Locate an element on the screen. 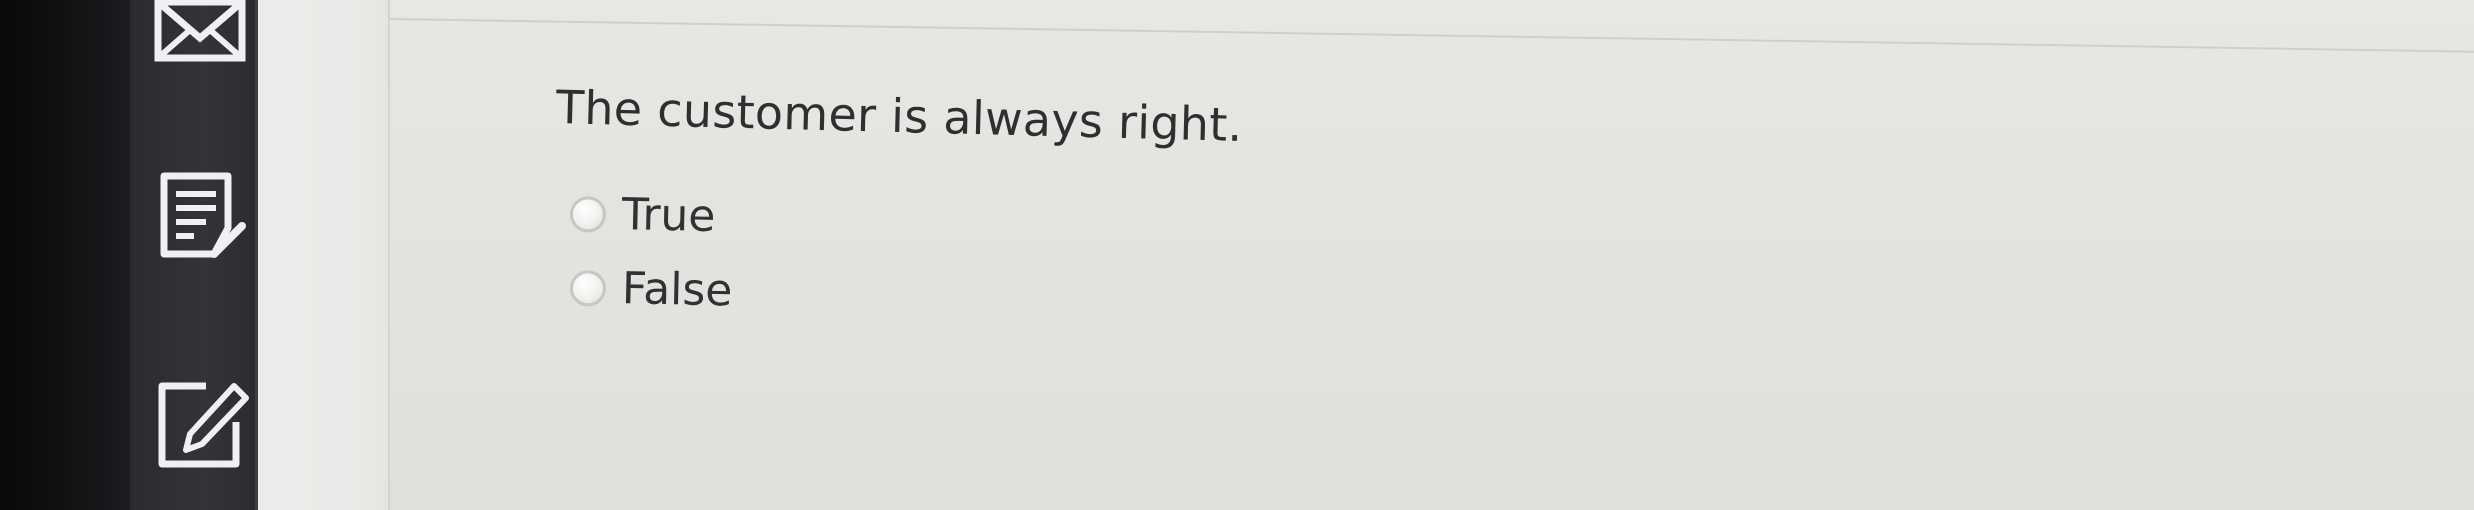 This screenshot has height=510, width=2474. compose-button is located at coordinates (200, 422).